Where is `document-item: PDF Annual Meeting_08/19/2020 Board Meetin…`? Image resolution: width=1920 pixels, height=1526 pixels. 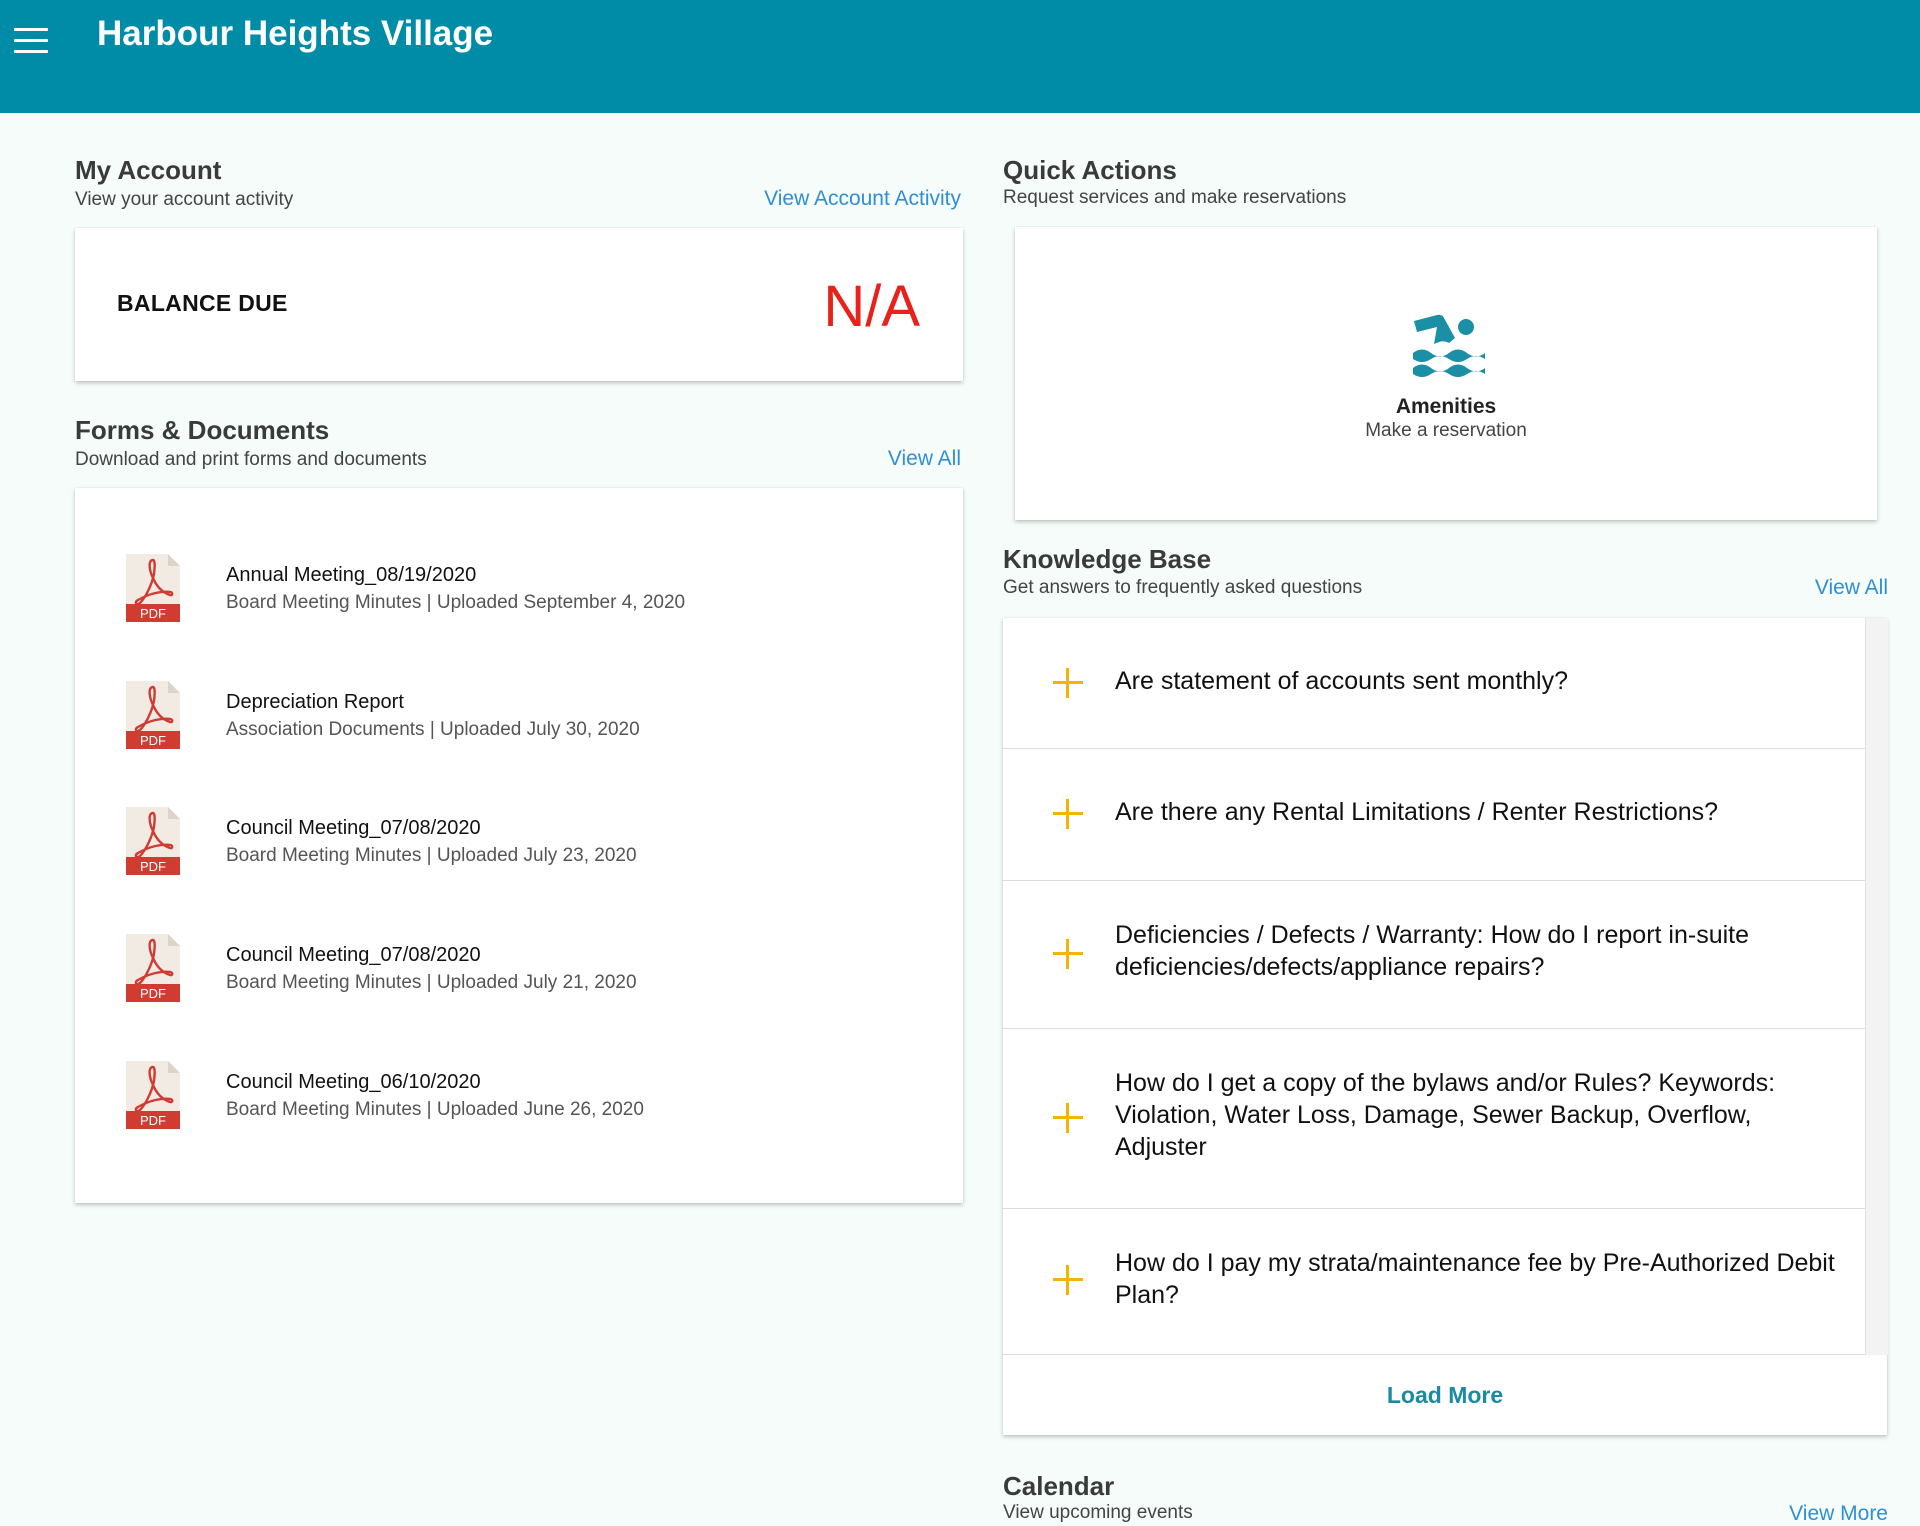 document-item: PDF Annual Meeting_08/19/2020 Board Meetin… is located at coordinates (519, 596).